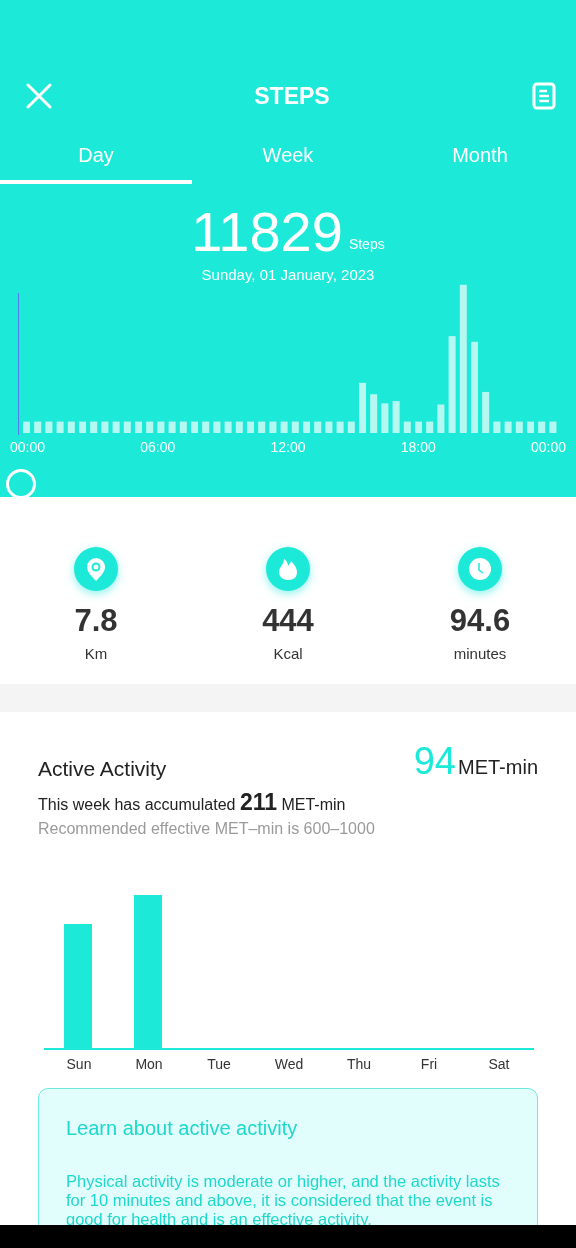  What do you see at coordinates (418, 447) in the screenshot?
I see `axis-label: 18:00` at bounding box center [418, 447].